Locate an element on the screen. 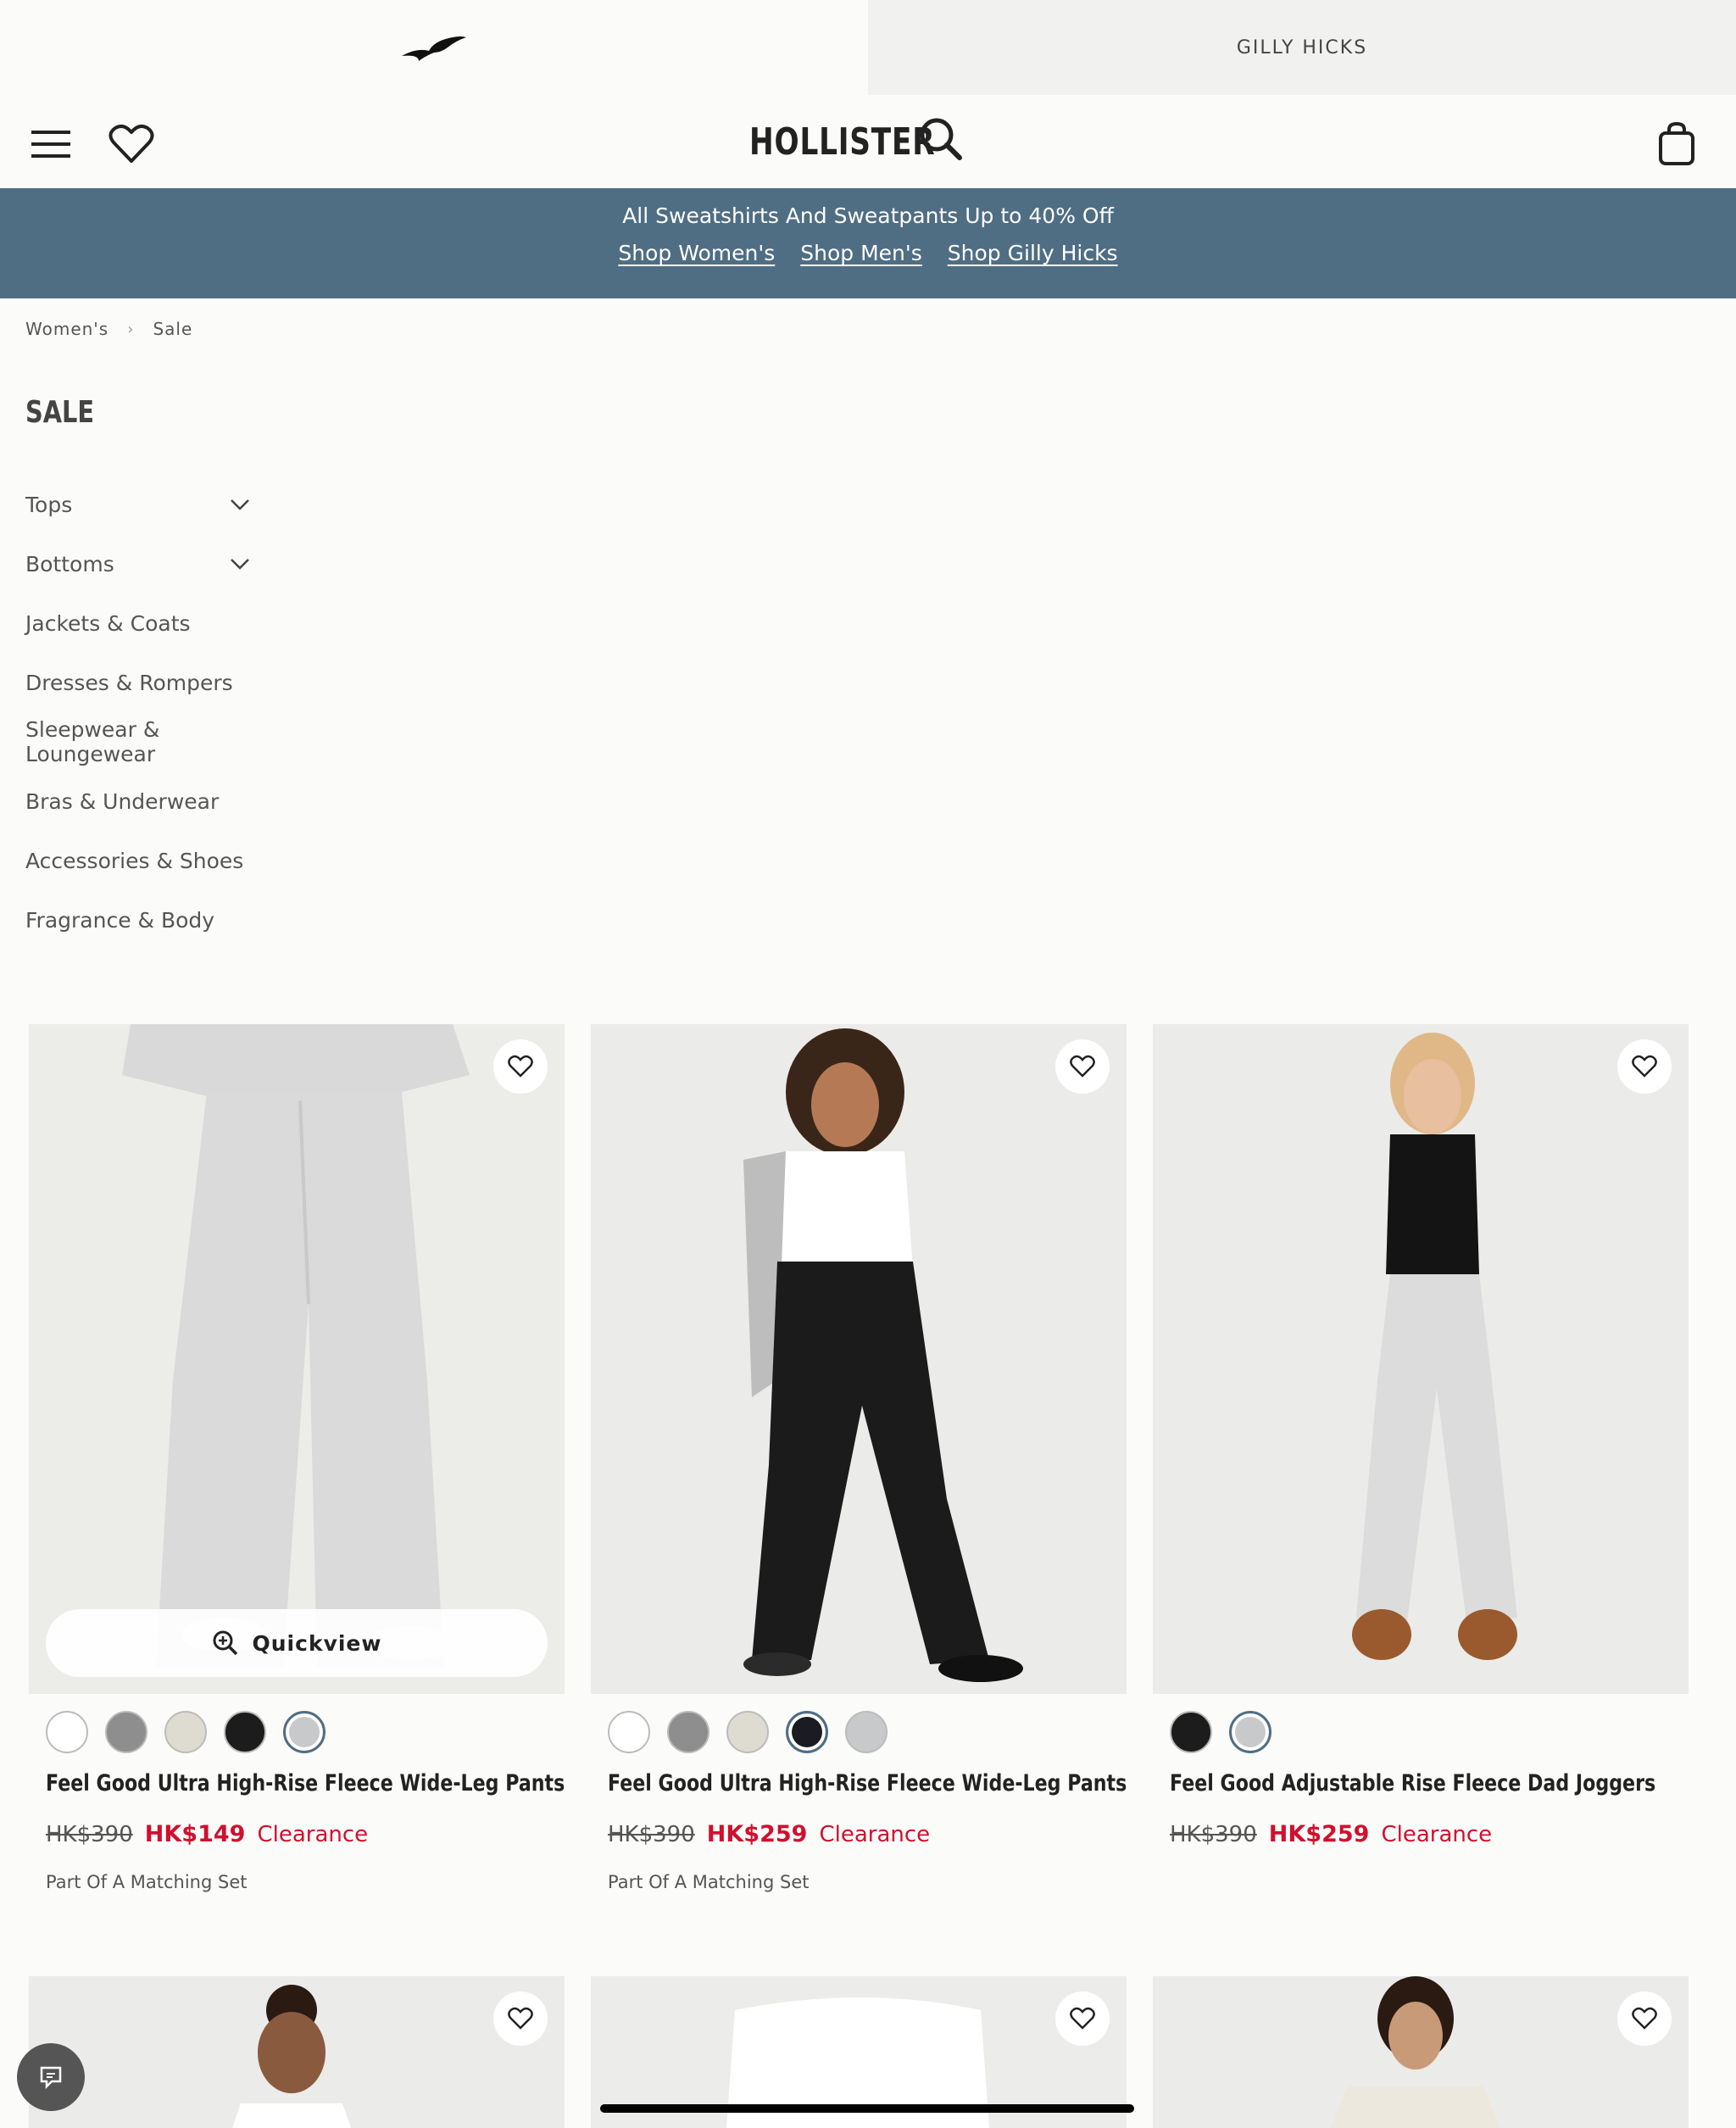  category-accessories-shoes: Accessories & Shoes is located at coordinates (152, 860).